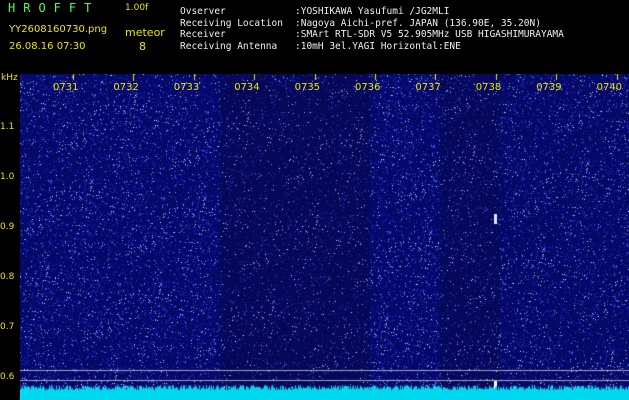 This screenshot has height=400, width=629. What do you see at coordinates (142, 46) in the screenshot?
I see `meteor-count: 8` at bounding box center [142, 46].